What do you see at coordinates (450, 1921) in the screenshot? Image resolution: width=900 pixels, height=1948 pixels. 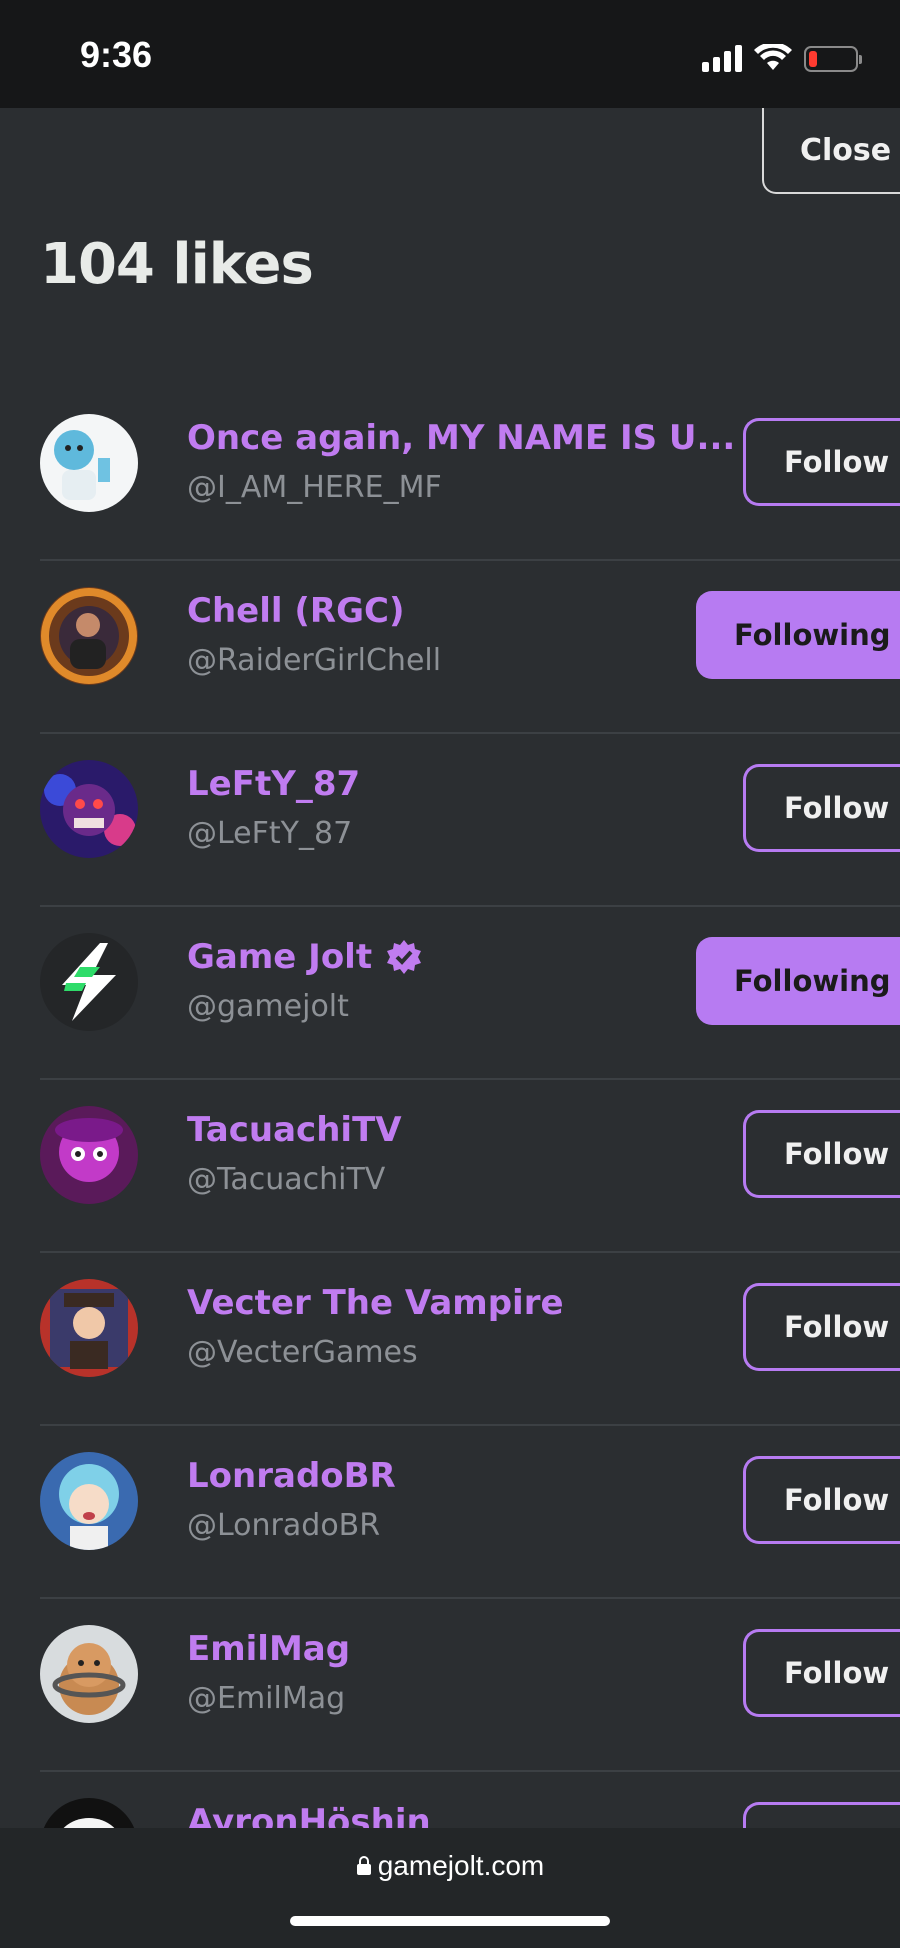 I see `home-indicator` at bounding box center [450, 1921].